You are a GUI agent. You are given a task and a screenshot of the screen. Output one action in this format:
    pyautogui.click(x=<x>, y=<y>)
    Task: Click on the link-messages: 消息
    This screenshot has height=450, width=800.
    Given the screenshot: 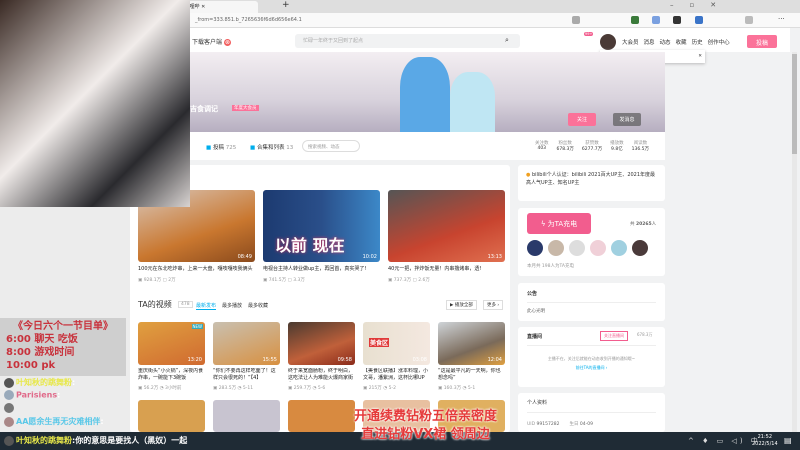 What is the action you would take?
    pyautogui.click(x=649, y=42)
    